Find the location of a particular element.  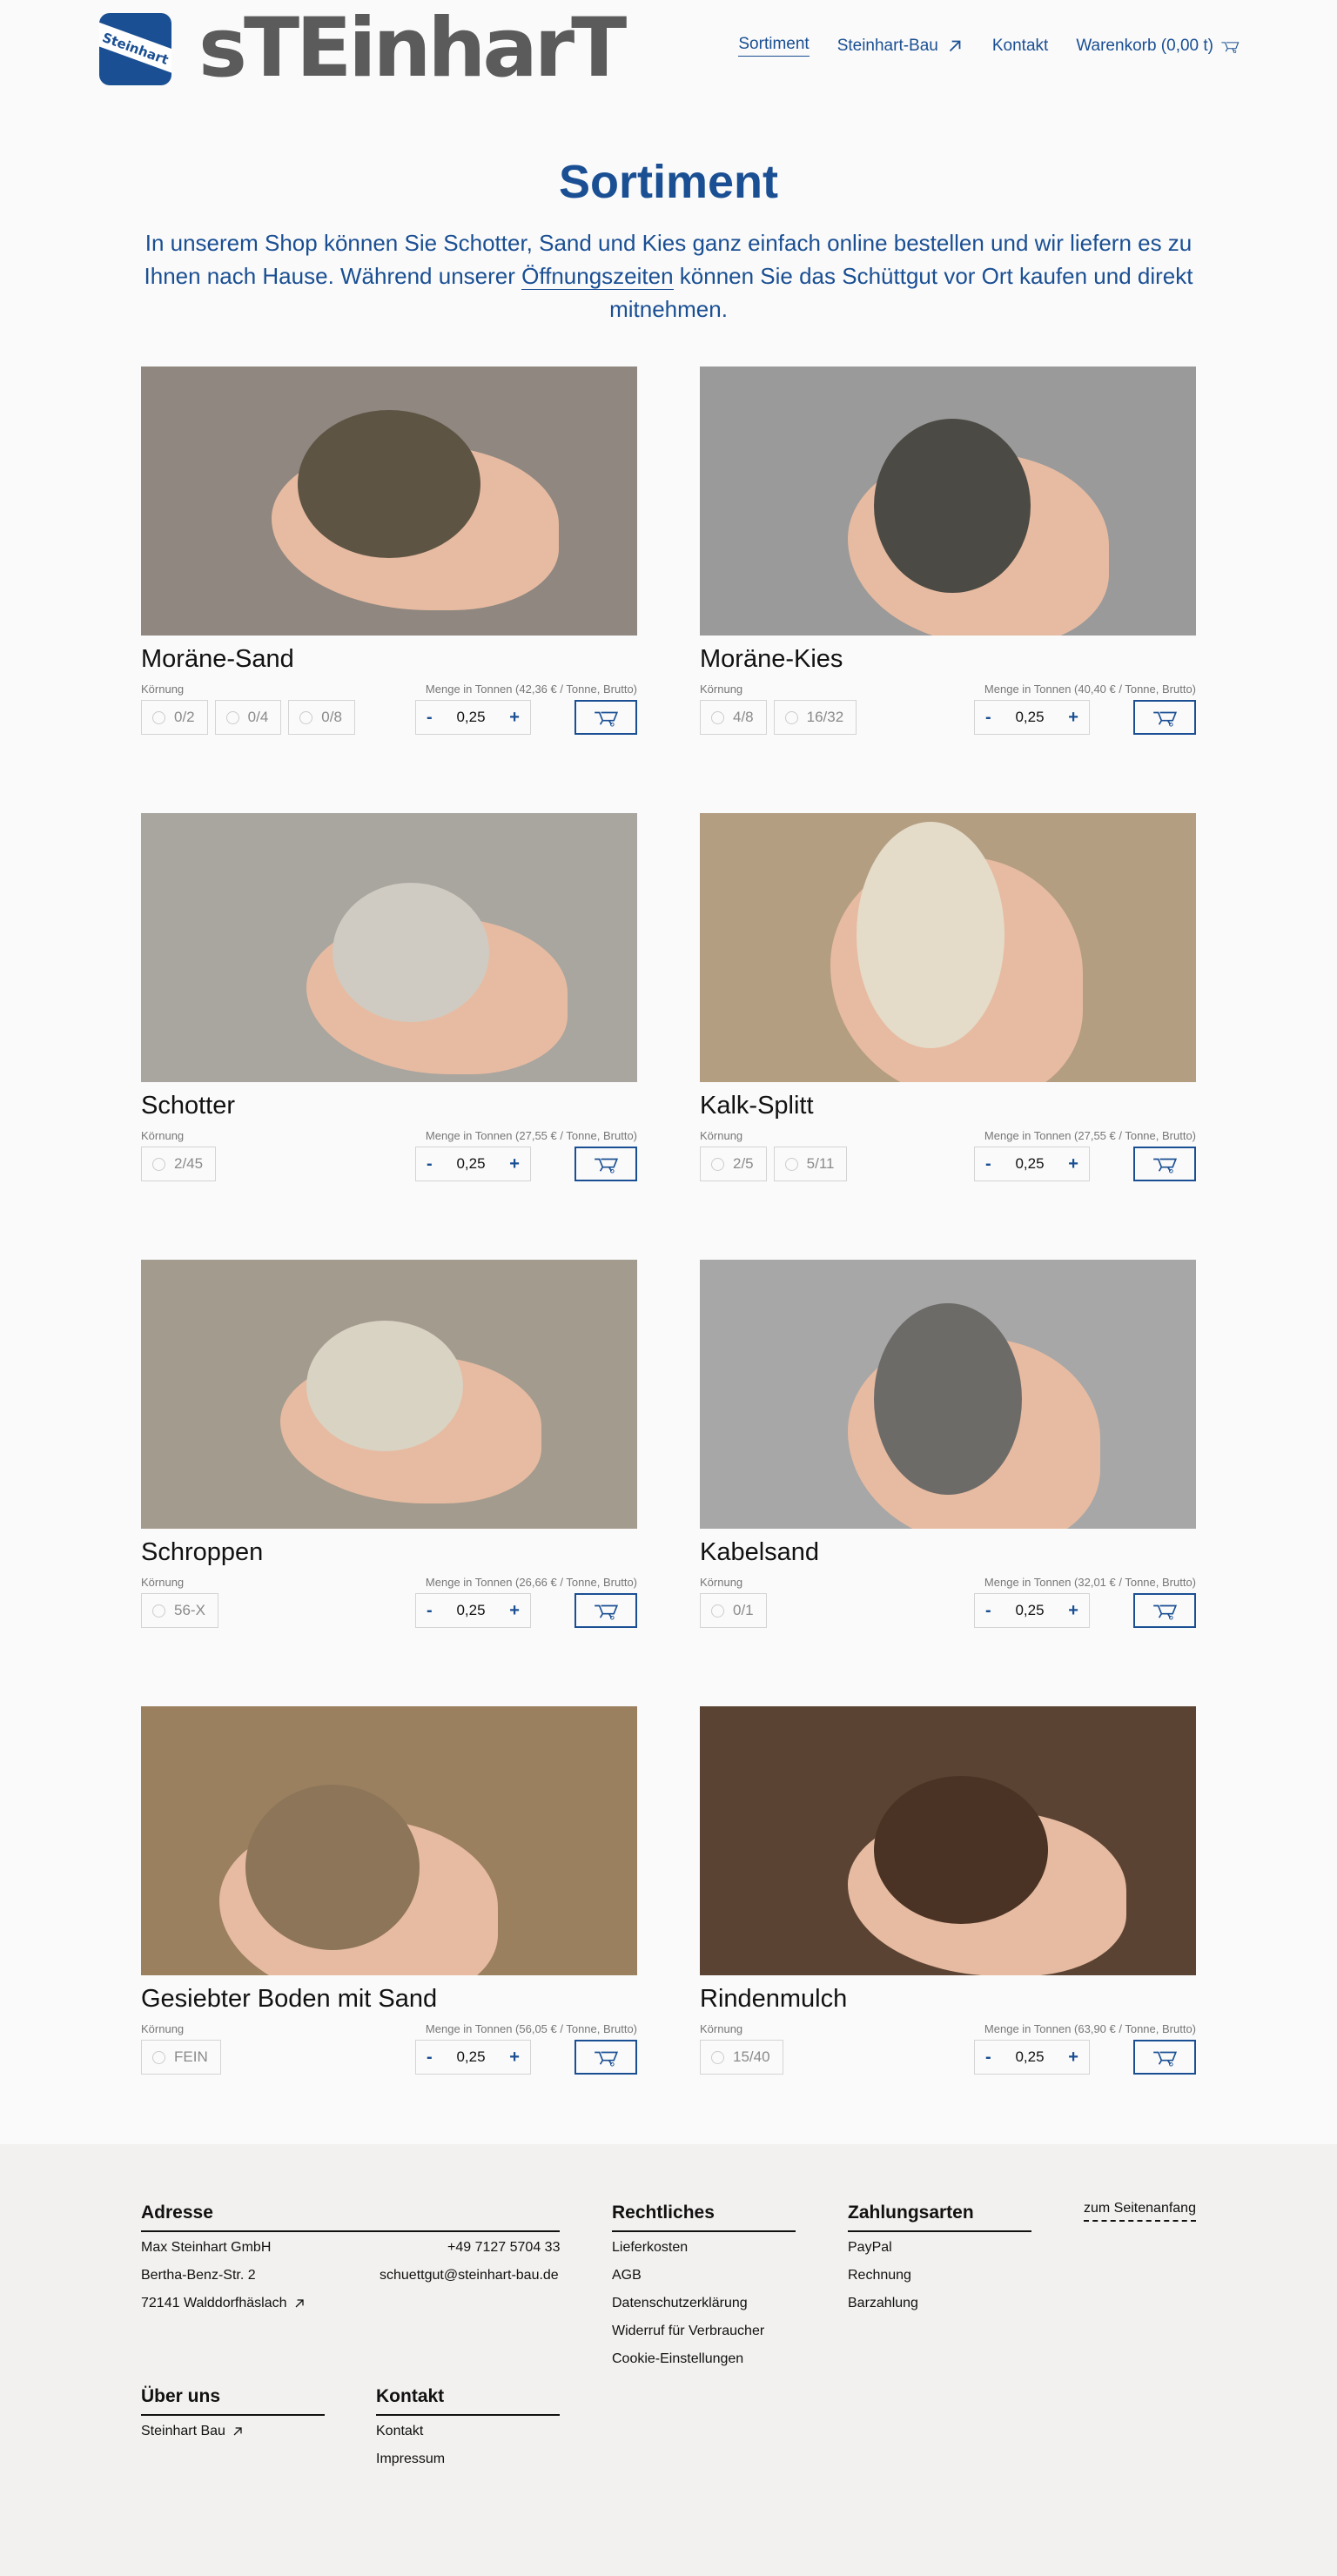

nav-steinhart-bau: Steinhart-Bau is located at coordinates (900, 46).